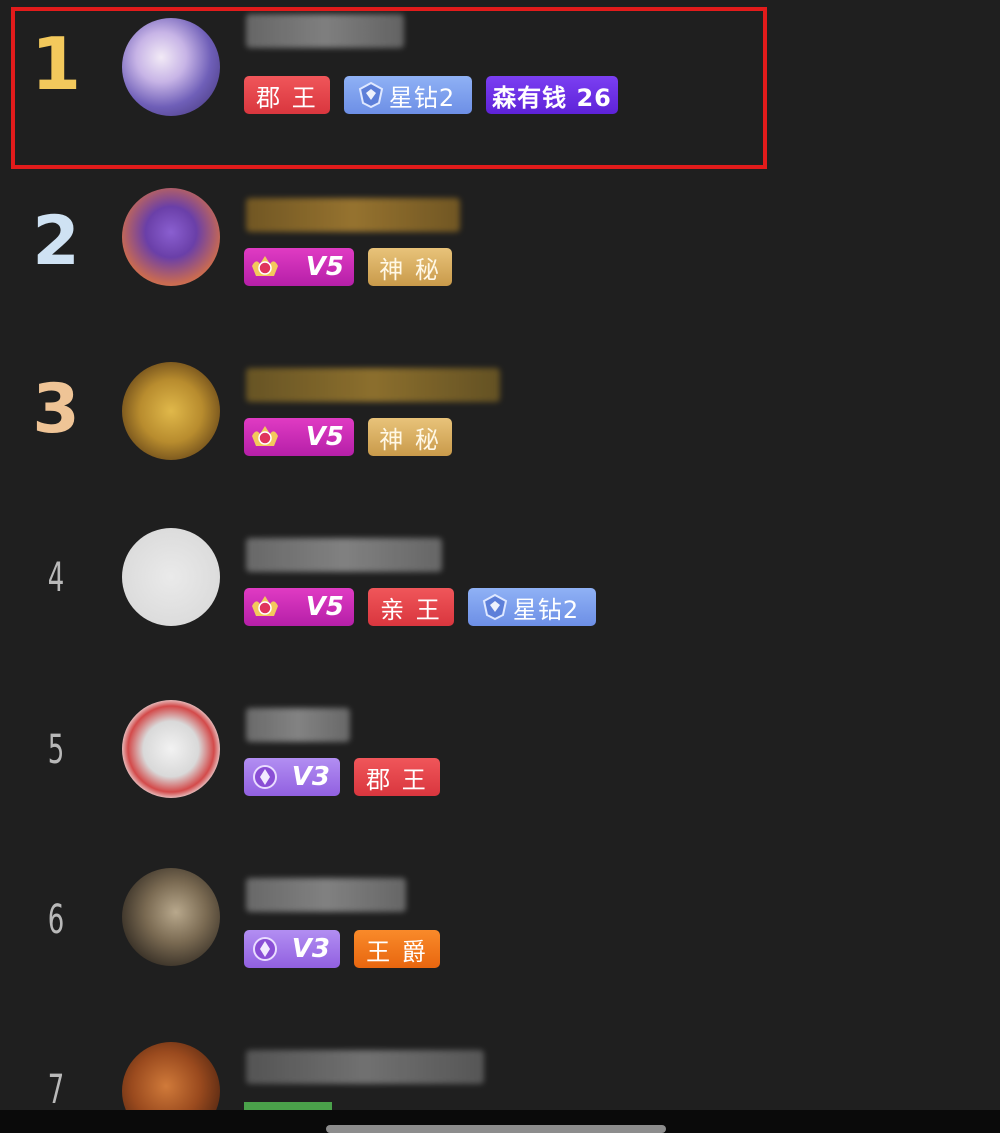  I want to click on leaderboard-row: 7, so click(500, 1065).